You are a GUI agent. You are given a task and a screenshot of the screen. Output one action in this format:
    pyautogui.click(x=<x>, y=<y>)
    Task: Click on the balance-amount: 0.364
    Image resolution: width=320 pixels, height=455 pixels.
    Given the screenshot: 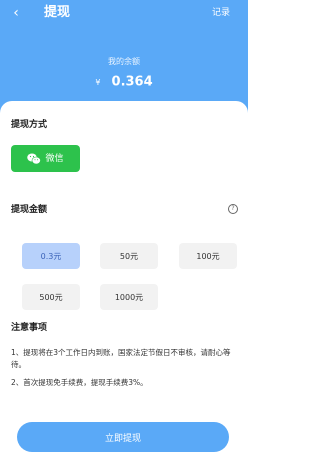 What is the action you would take?
    pyautogui.click(x=132, y=82)
    